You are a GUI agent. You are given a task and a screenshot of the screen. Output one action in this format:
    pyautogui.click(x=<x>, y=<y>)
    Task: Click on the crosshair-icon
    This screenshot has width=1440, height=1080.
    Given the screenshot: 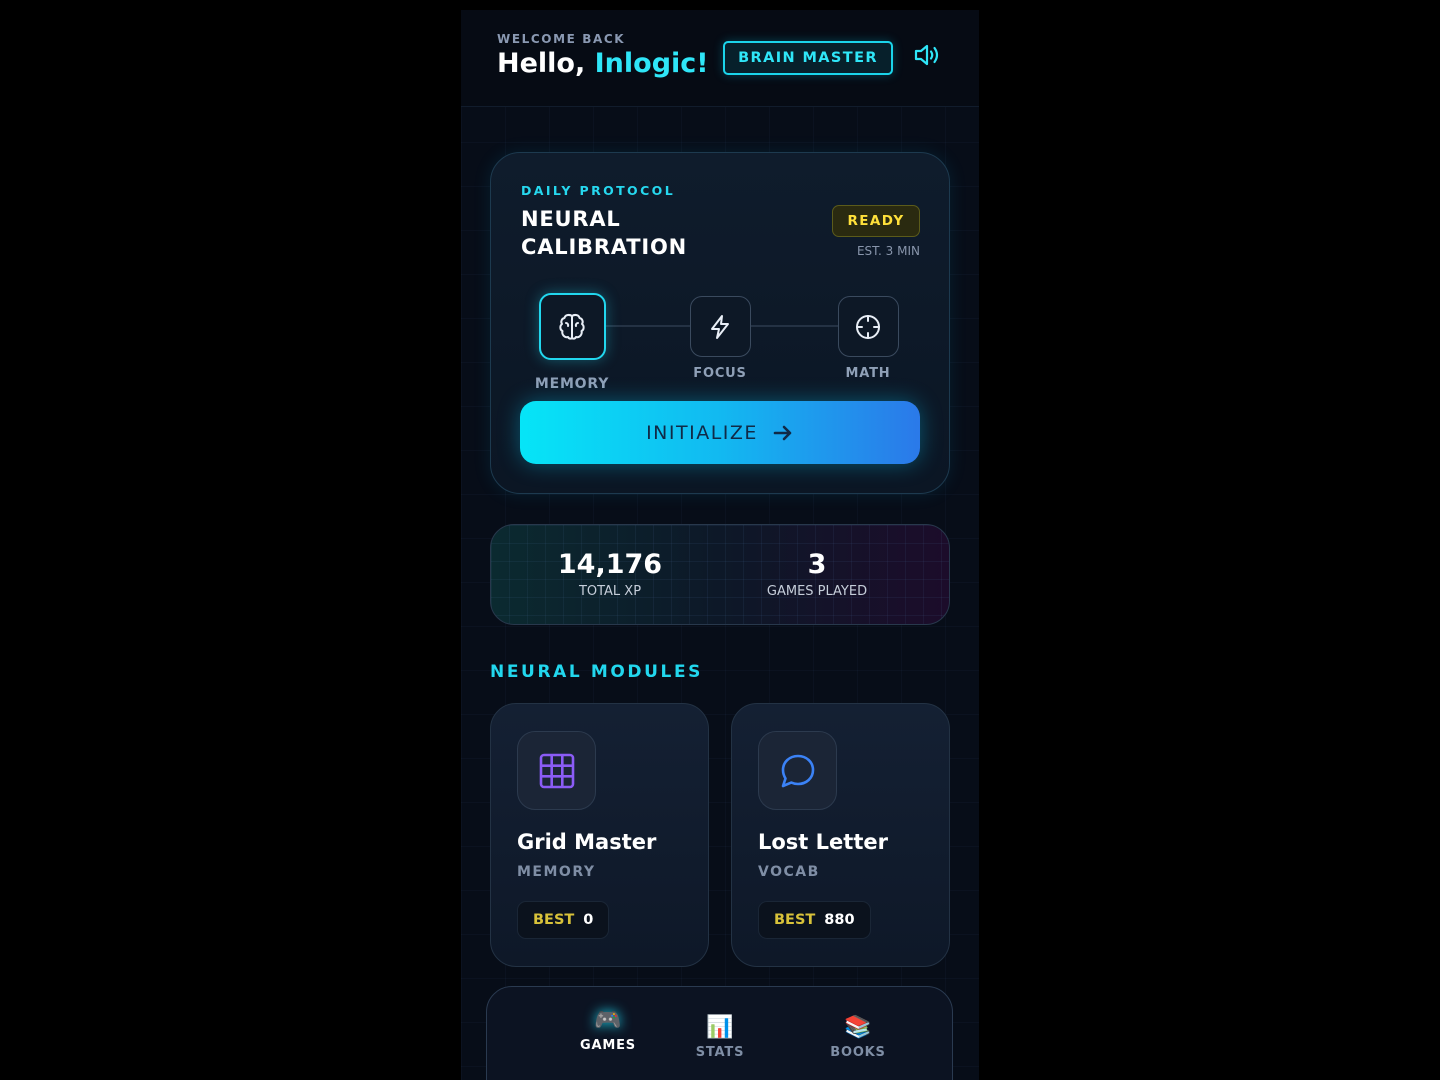 What is the action you would take?
    pyautogui.click(x=868, y=326)
    